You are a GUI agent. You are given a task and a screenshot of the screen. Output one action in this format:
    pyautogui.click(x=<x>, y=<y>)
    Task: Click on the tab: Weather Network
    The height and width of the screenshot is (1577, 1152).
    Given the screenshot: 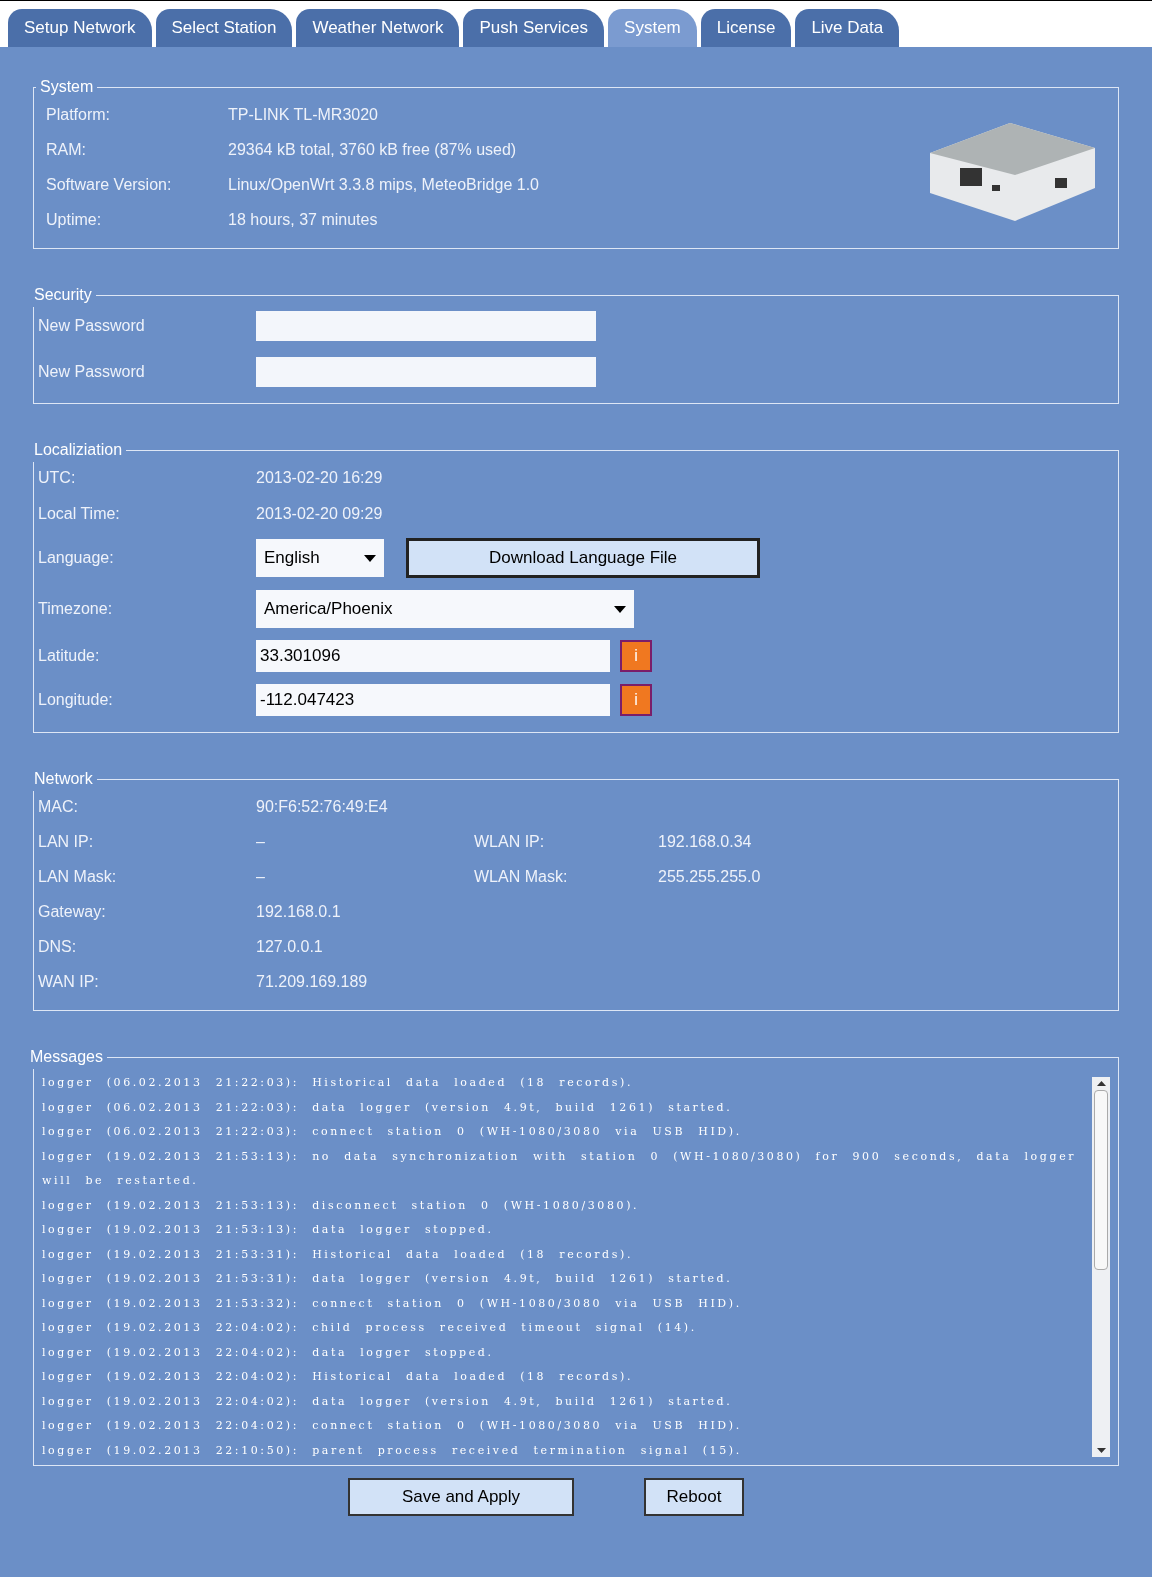 What is the action you would take?
    pyautogui.click(x=378, y=28)
    